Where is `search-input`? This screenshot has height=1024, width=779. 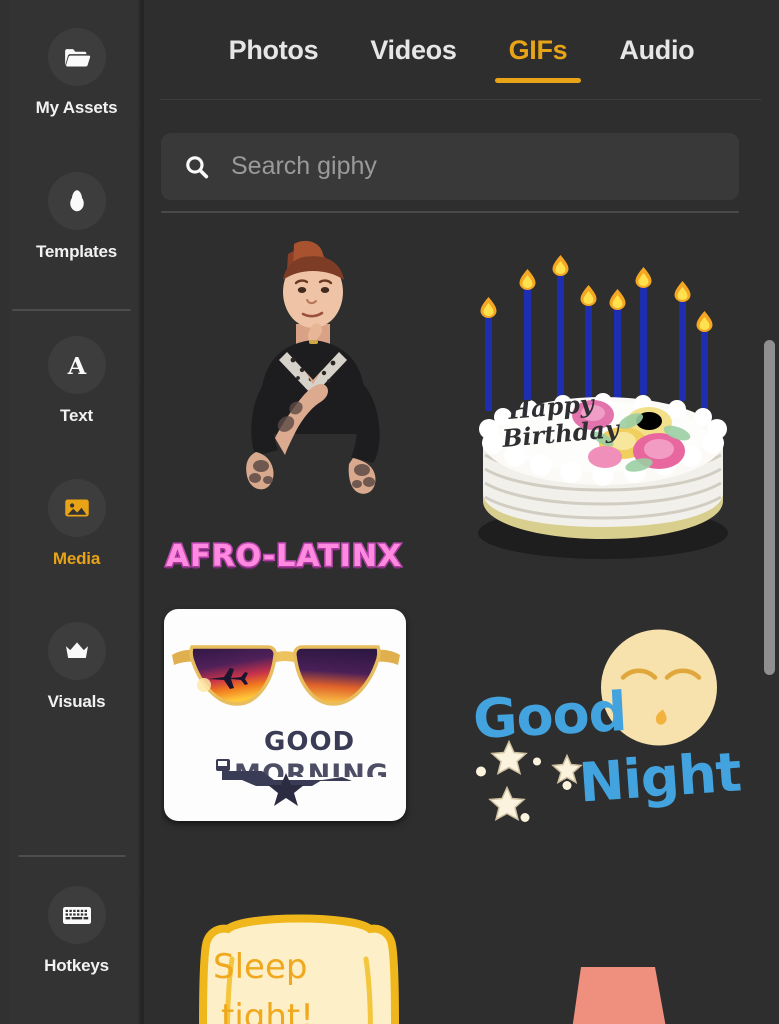
search-input is located at coordinates (474, 166).